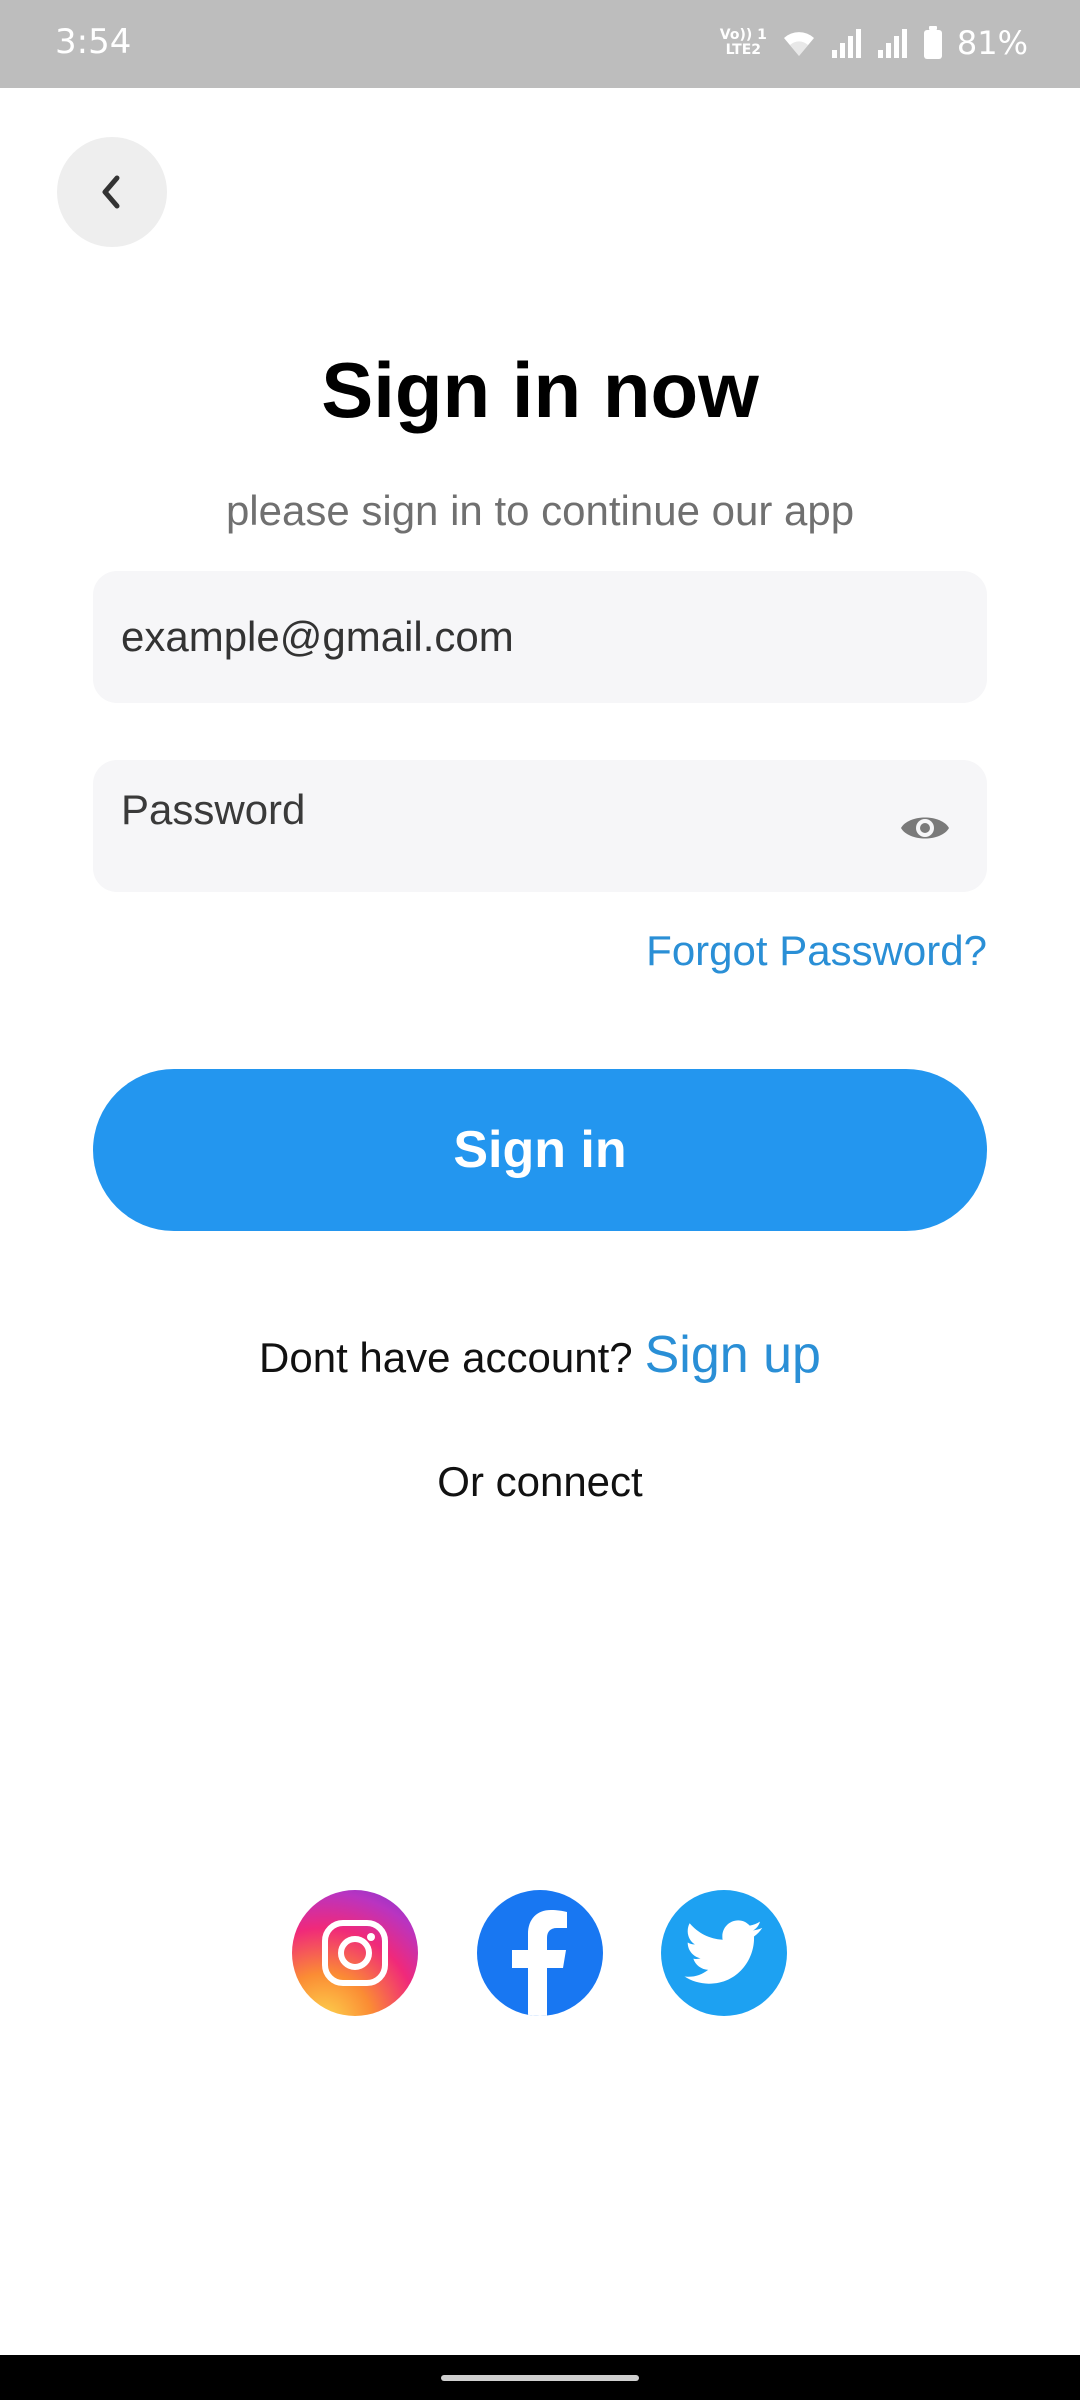 The image size is (1080, 2400). I want to click on status-icons: Vo)) 1 LTE2 81%, so click(874, 43).